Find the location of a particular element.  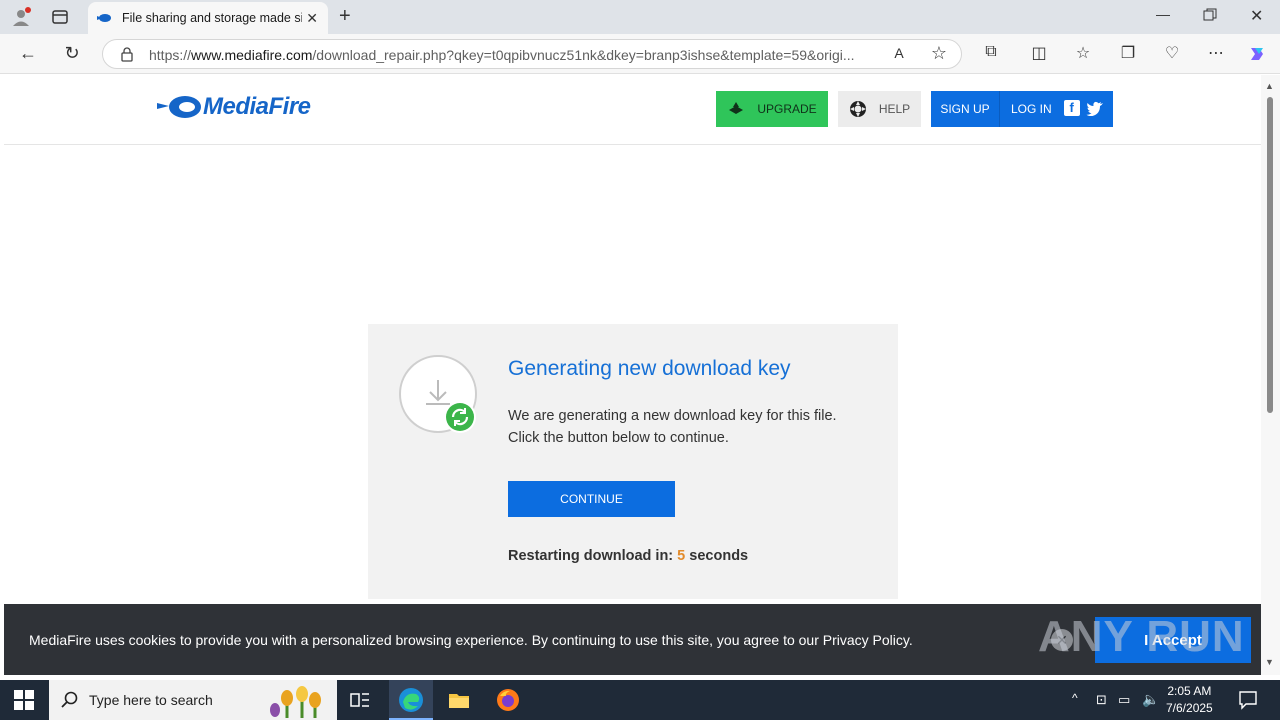

logo-text: MediaFire is located at coordinates (257, 106).